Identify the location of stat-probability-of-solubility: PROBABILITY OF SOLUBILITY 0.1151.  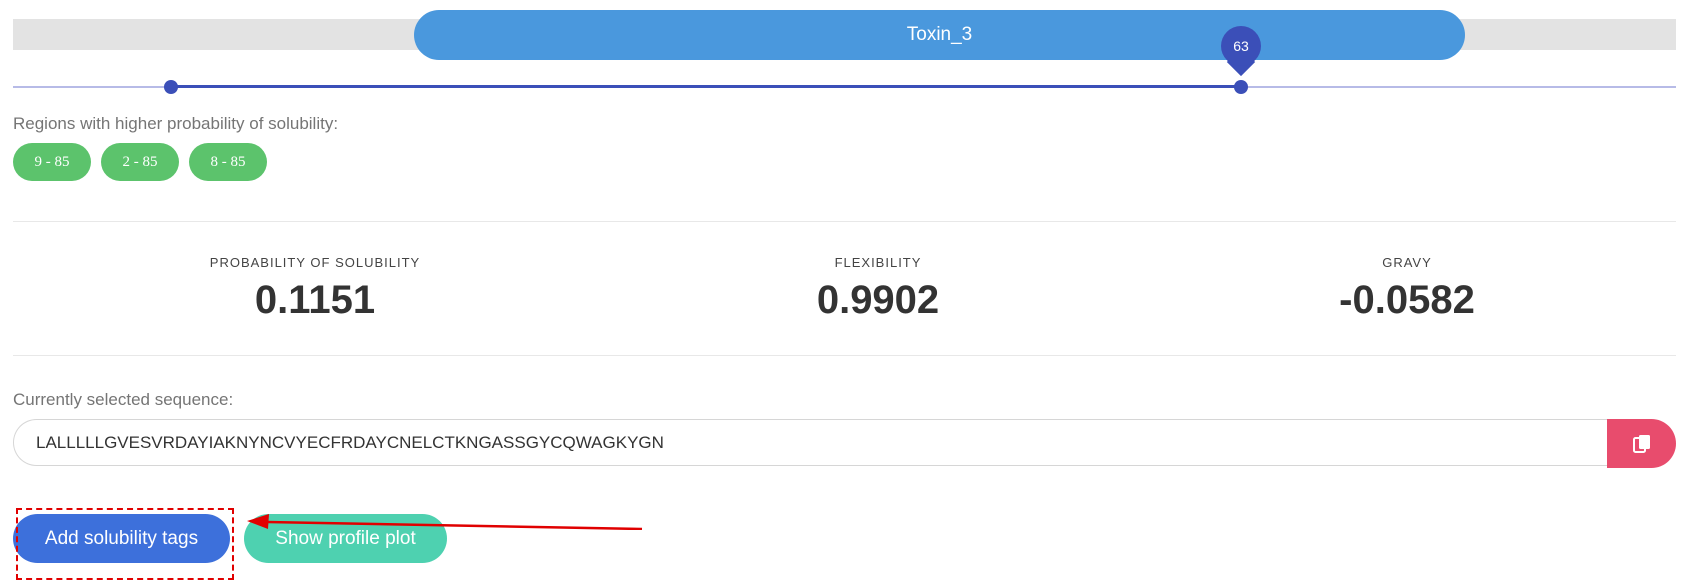
(315, 289).